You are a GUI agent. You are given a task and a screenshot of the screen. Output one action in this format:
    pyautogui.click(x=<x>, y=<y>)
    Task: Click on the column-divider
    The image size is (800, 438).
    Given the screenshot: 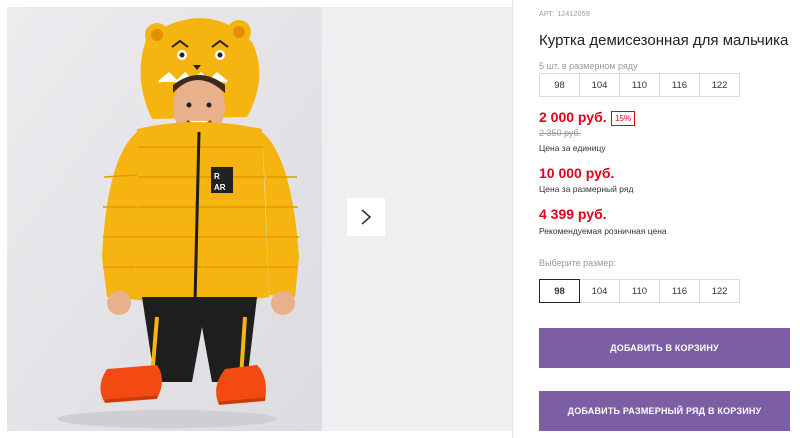 What is the action you would take?
    pyautogui.click(x=512, y=219)
    